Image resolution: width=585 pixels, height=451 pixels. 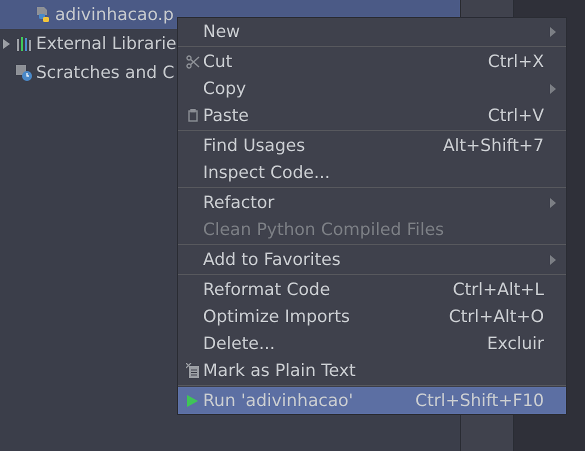 What do you see at coordinates (516, 62) in the screenshot?
I see `shortcut-label: Ctrl+X` at bounding box center [516, 62].